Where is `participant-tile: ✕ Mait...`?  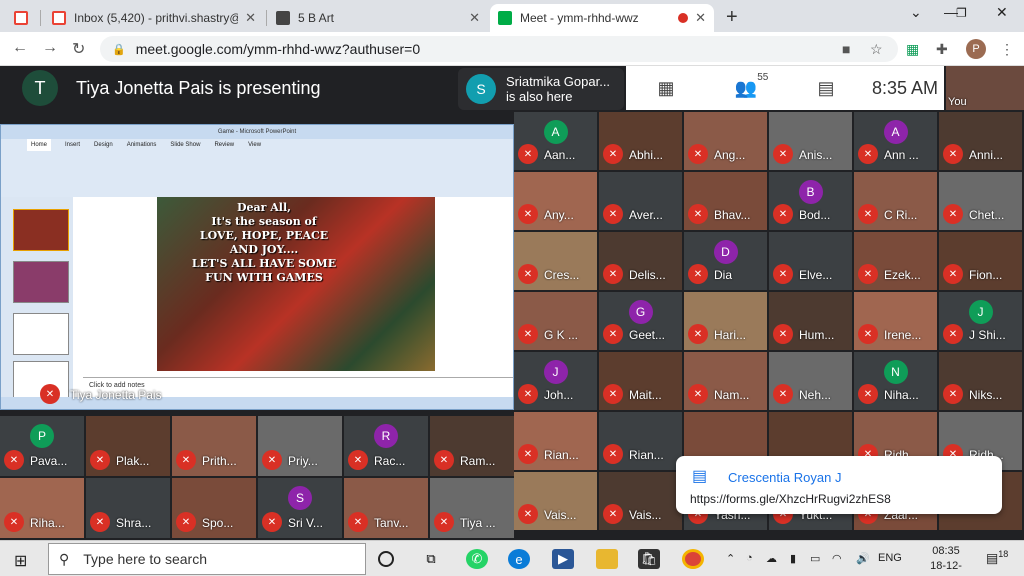 participant-tile: ✕ Mait... is located at coordinates (640, 381).